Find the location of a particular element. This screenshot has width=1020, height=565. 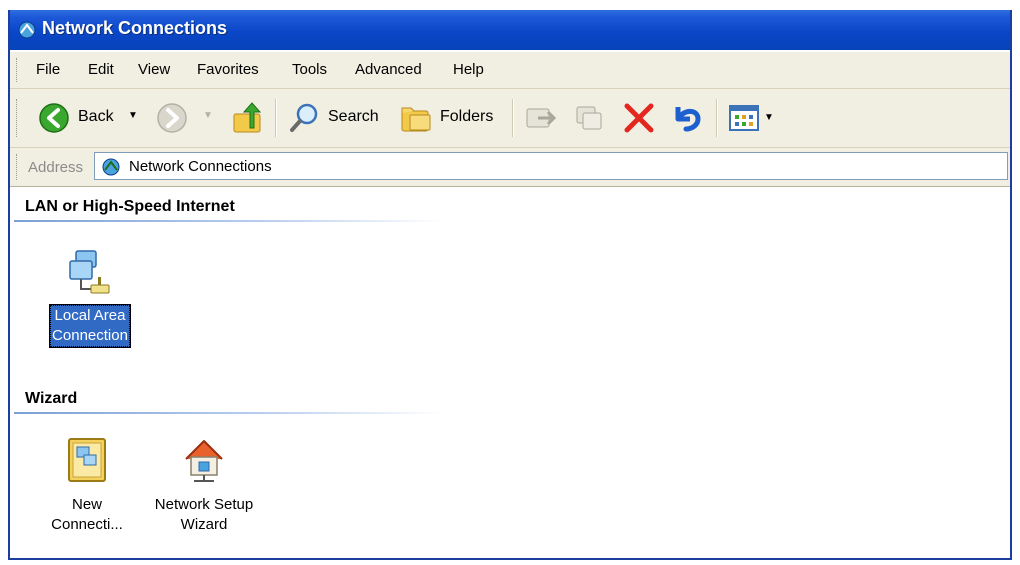

folders-button: Folders is located at coordinates (451, 118).